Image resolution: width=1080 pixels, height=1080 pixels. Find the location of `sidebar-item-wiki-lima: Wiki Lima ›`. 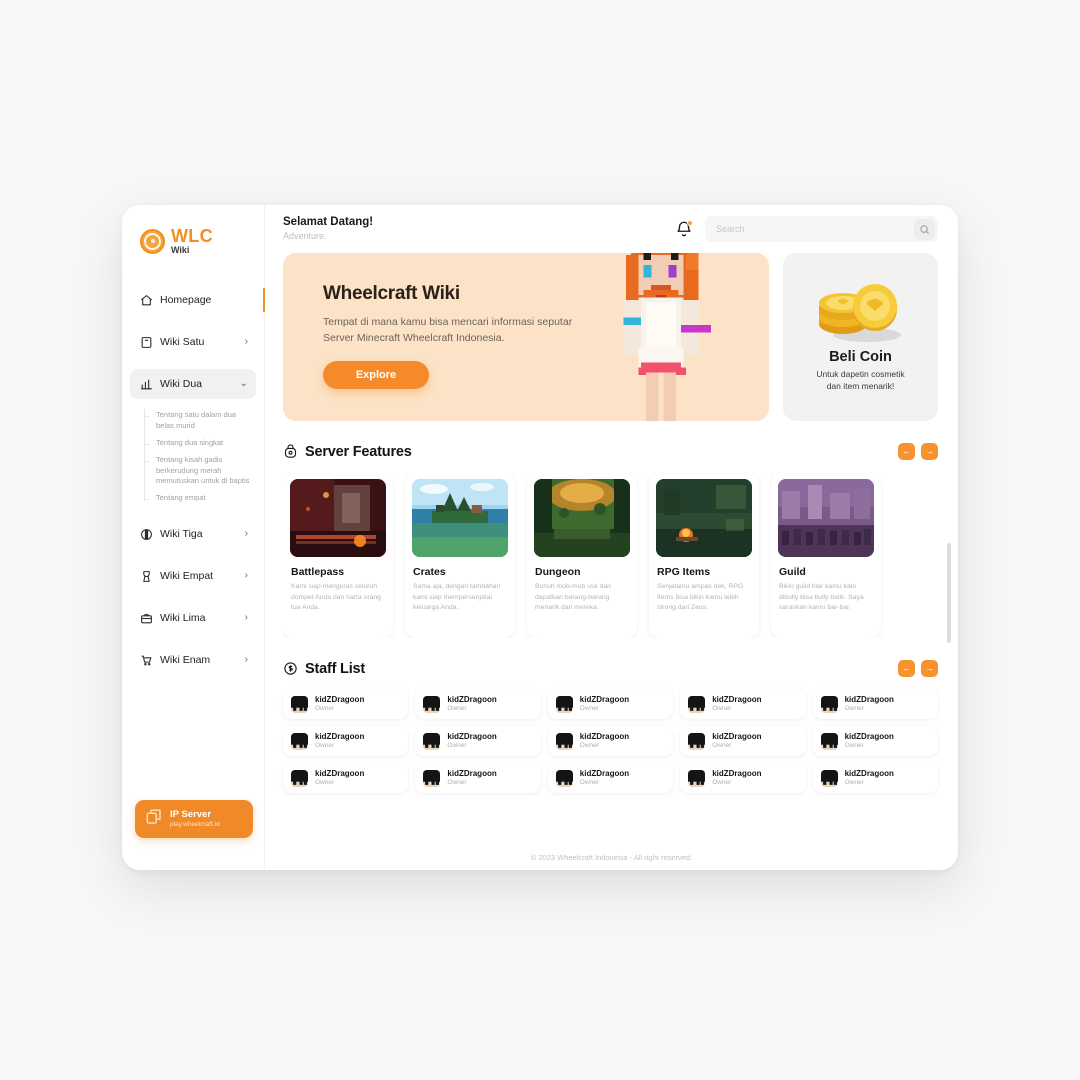

sidebar-item-wiki-lima: Wiki Lima › is located at coordinates (193, 618).